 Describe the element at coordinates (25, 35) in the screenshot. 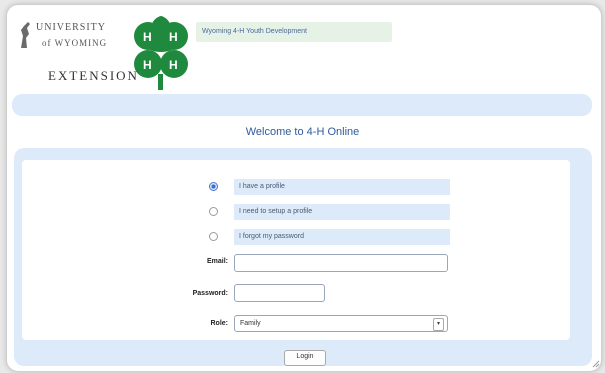

I see `uw-bucking-horse-icon` at that location.